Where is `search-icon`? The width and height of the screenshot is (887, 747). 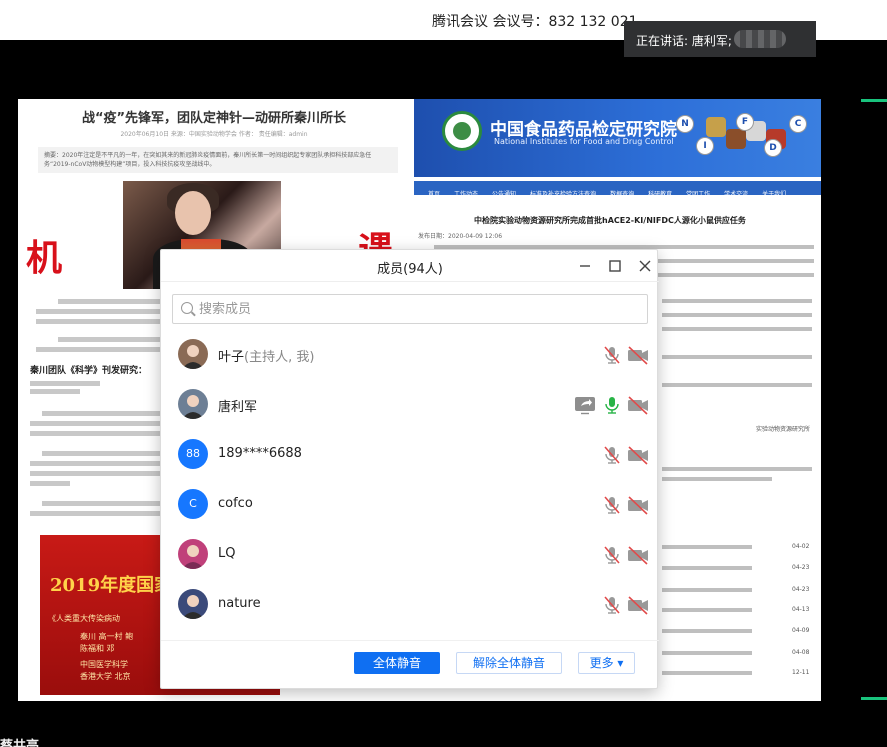
search-icon is located at coordinates (187, 308).